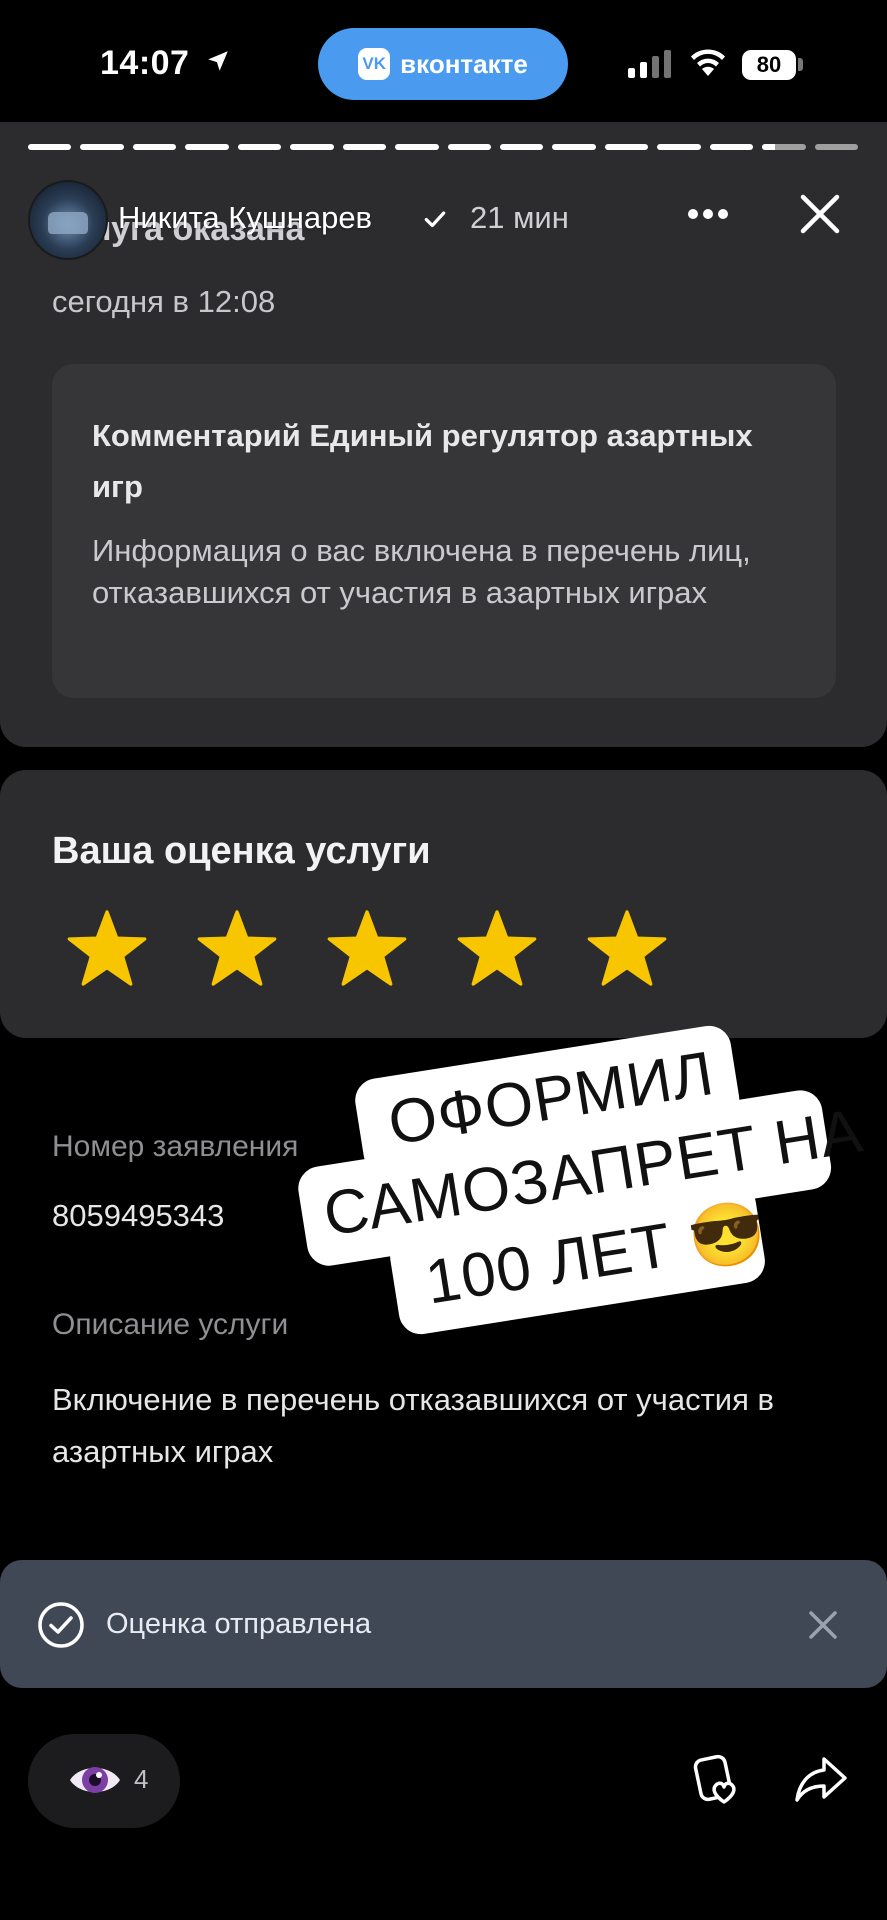 This screenshot has height=1920, width=887. Describe the element at coordinates (245, 218) in the screenshot. I see `author-name: Никита Кушнарев` at that location.